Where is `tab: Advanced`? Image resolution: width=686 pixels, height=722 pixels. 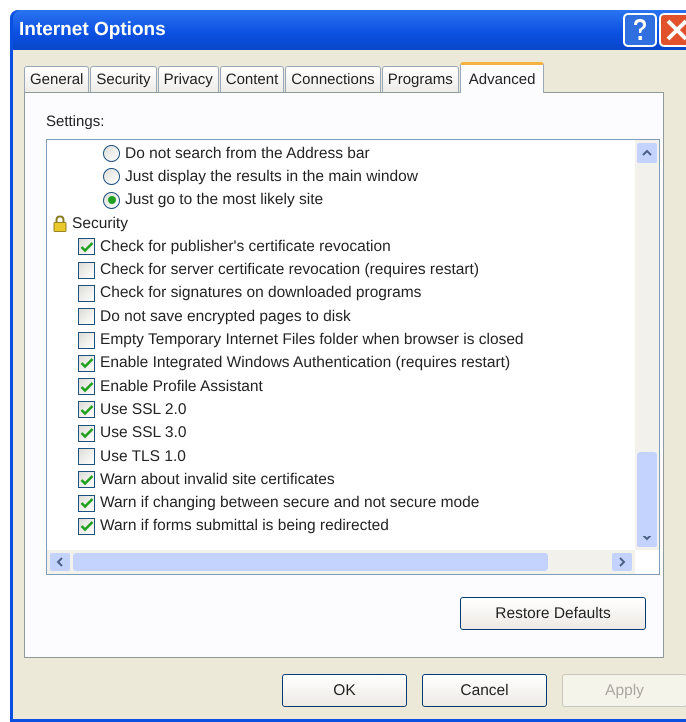
tab: Advanced is located at coordinates (502, 77).